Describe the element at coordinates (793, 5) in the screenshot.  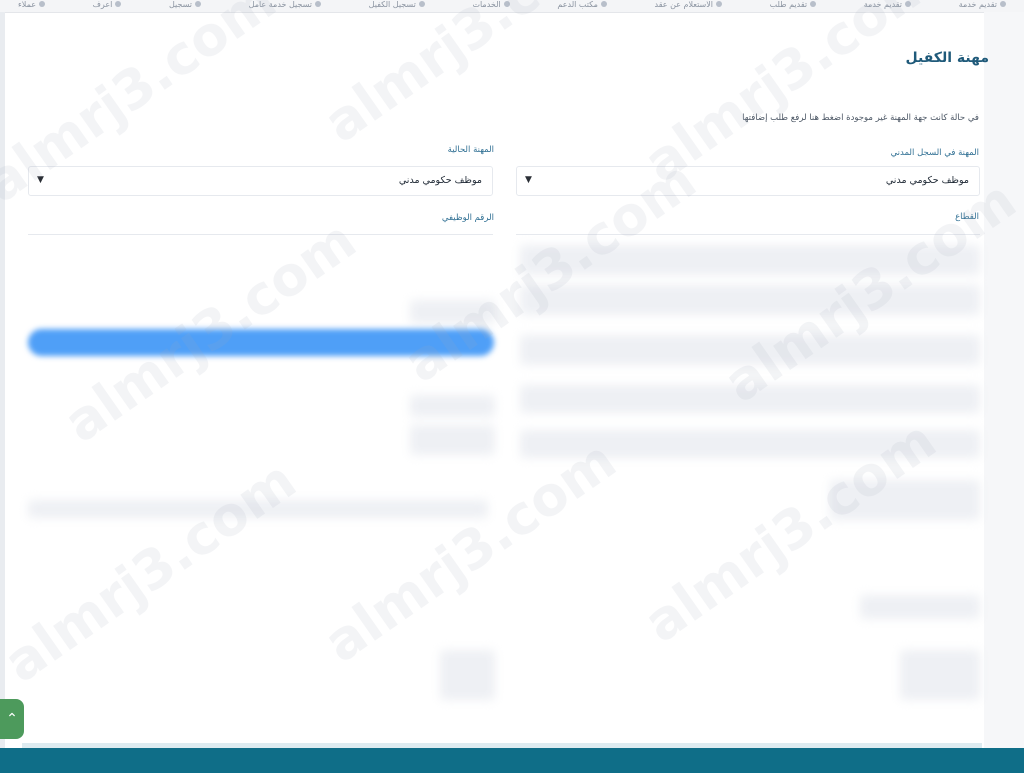
I see `topnav-item: تقديم طلب` at that location.